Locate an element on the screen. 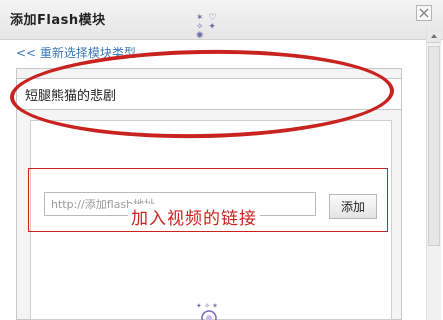 The width and height of the screenshot is (443, 320). scroll-up-arrow is located at coordinates (434, 35).